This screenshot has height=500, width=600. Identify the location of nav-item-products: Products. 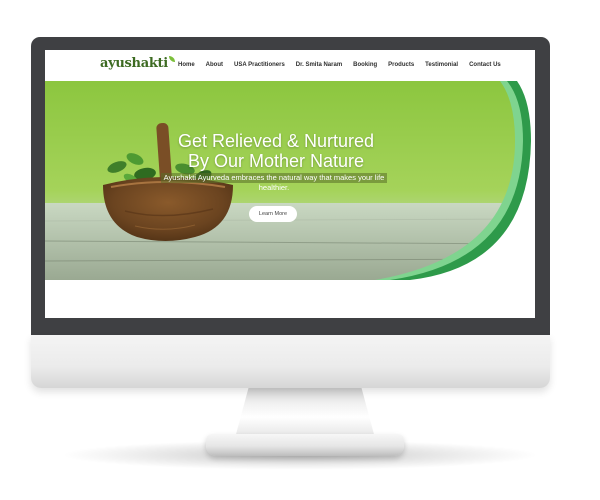
(401, 65).